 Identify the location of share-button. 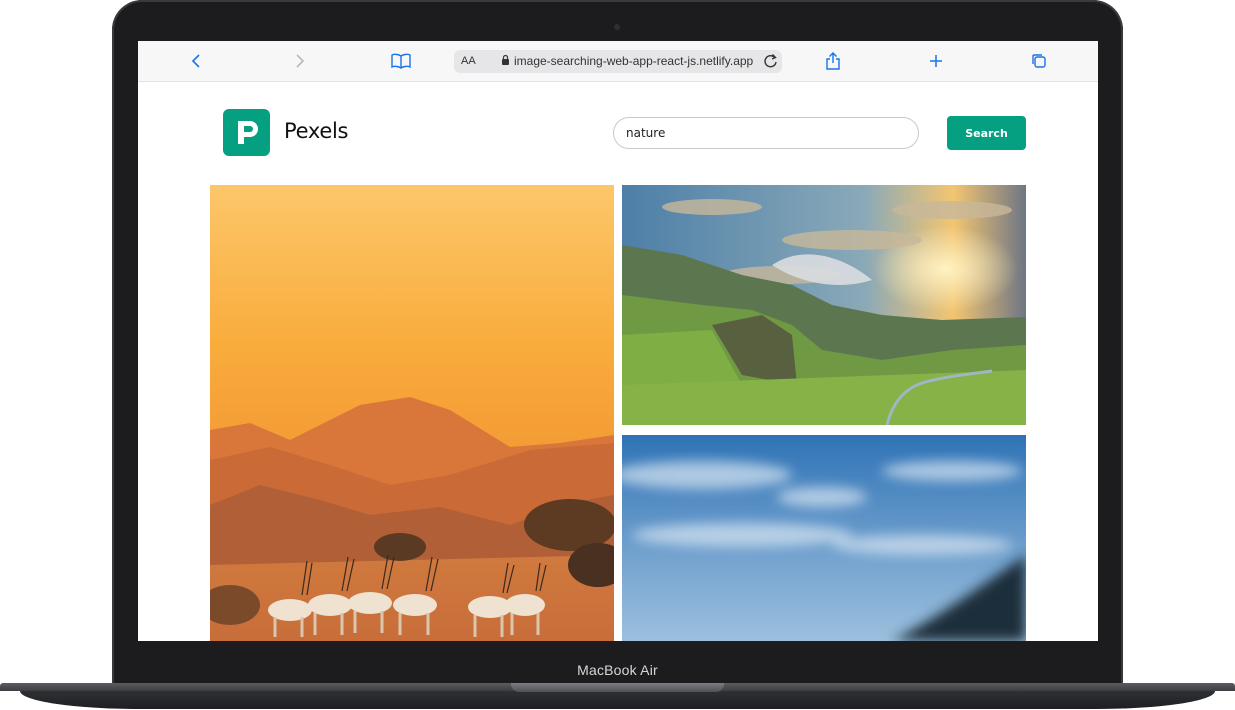
(833, 61).